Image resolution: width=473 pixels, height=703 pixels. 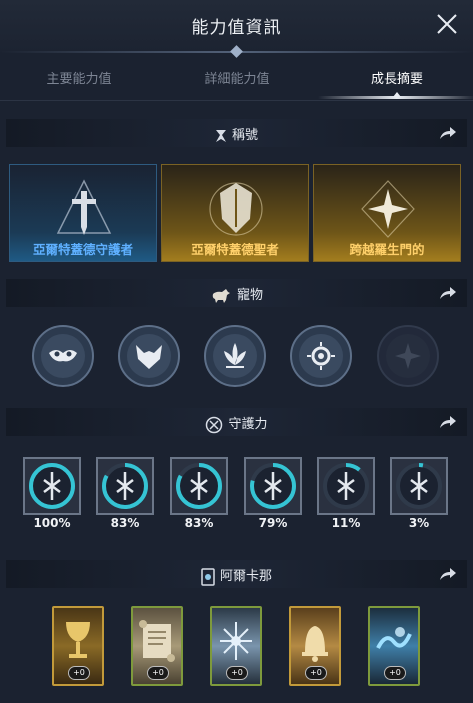 I want to click on star-pet-icon, so click(x=408, y=356).